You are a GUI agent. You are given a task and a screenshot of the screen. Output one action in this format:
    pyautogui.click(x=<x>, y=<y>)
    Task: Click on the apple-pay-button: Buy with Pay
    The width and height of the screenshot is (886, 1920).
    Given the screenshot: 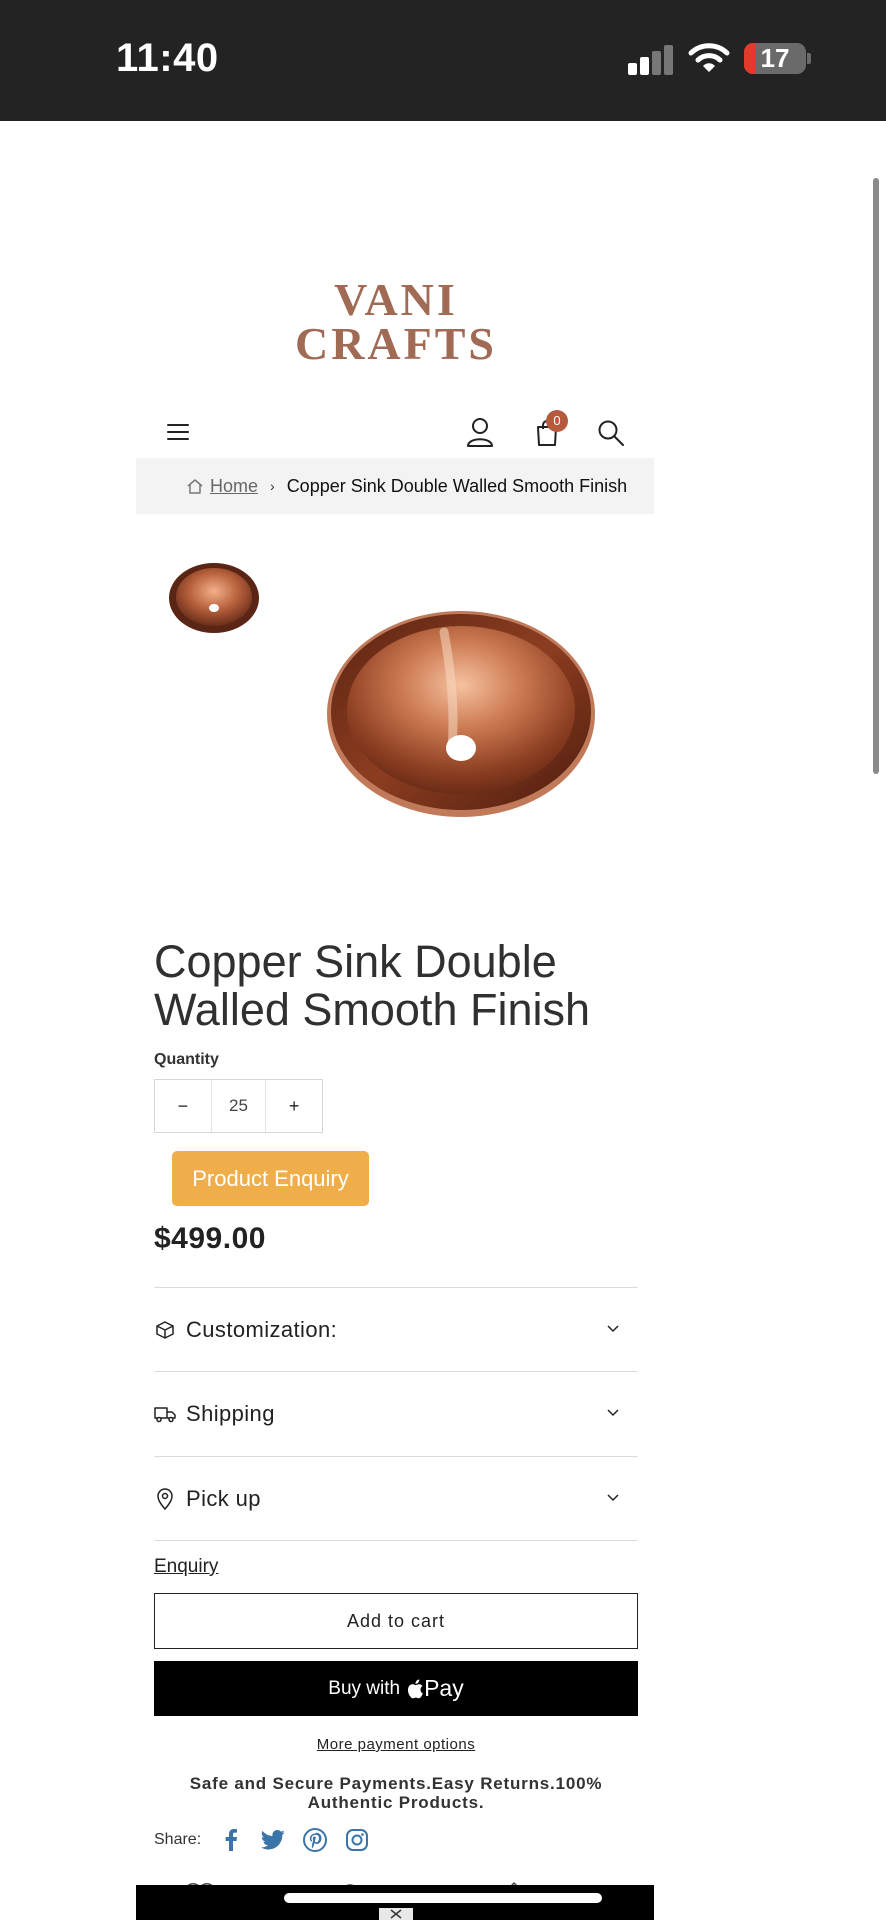 What is the action you would take?
    pyautogui.click(x=396, y=1688)
    